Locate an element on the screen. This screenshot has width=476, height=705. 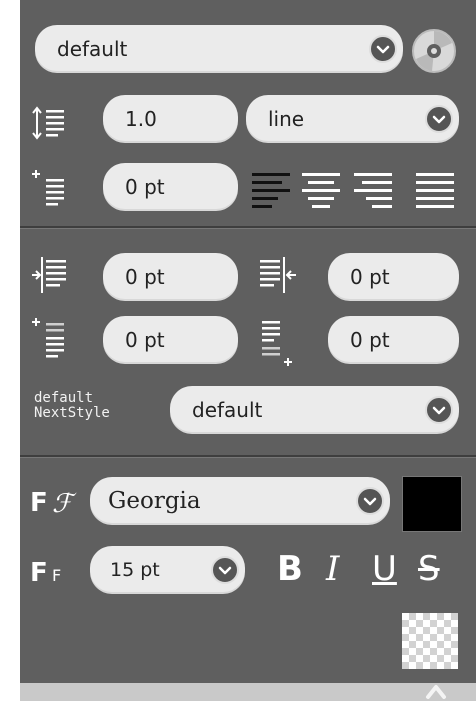
next-style-label-line2: NextStyle is located at coordinates (72, 413).